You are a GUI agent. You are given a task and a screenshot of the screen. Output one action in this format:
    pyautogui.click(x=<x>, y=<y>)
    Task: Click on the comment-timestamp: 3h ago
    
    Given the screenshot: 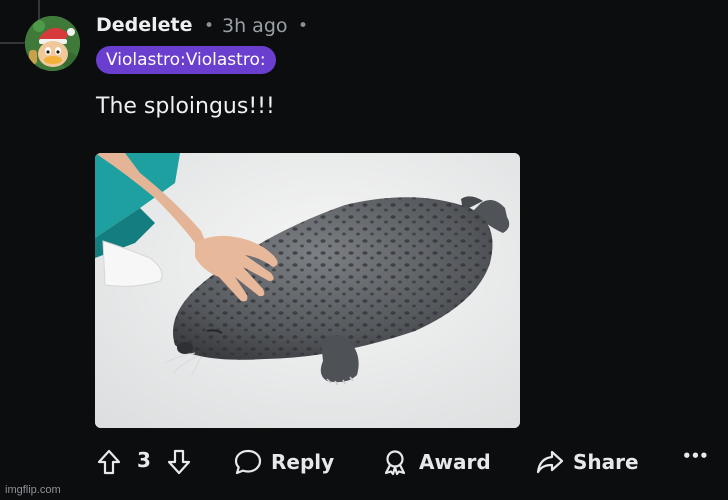 What is the action you would take?
    pyautogui.click(x=255, y=26)
    